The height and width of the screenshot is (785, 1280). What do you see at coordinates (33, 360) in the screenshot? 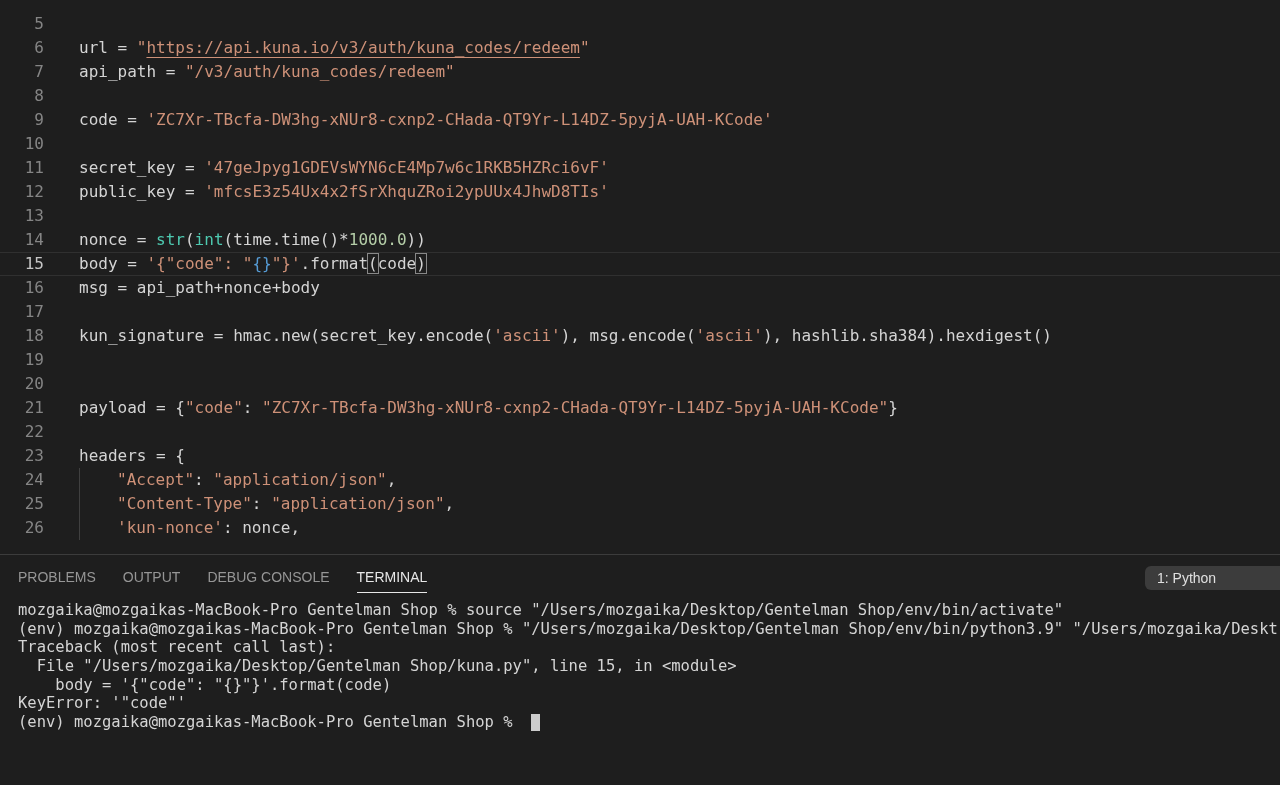
I see `line-number: 19` at bounding box center [33, 360].